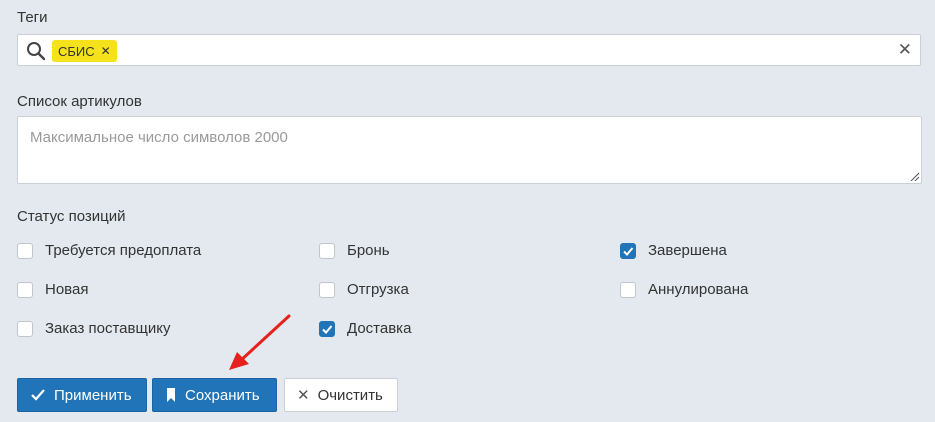  What do you see at coordinates (36, 51) in the screenshot?
I see `search-icon` at bounding box center [36, 51].